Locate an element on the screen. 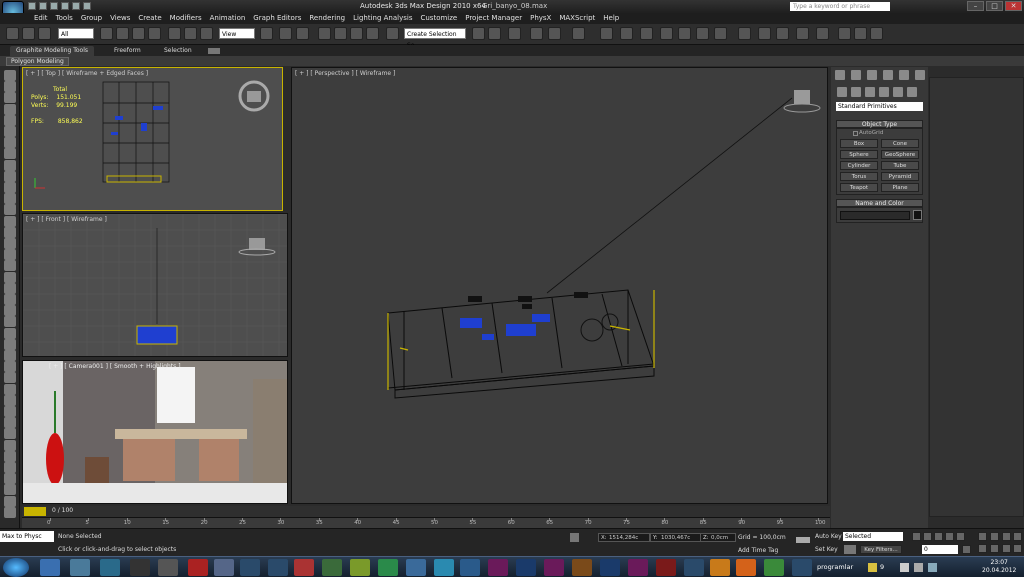 Image resolution: width=1024 pixels, height=577 pixels. menu-item-rendering: Rendering is located at coordinates (327, 18).